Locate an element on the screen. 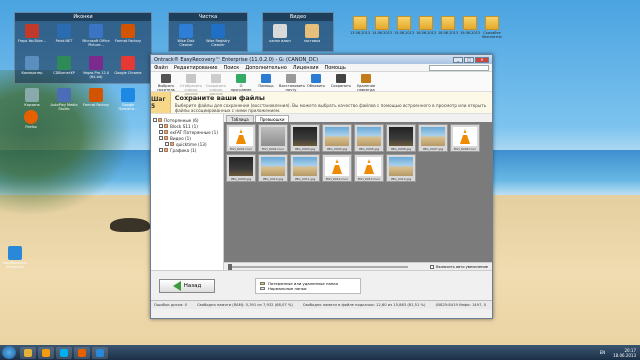 The image size is (640, 360). tree-node: Графика (1) is located at coordinates (187, 150).